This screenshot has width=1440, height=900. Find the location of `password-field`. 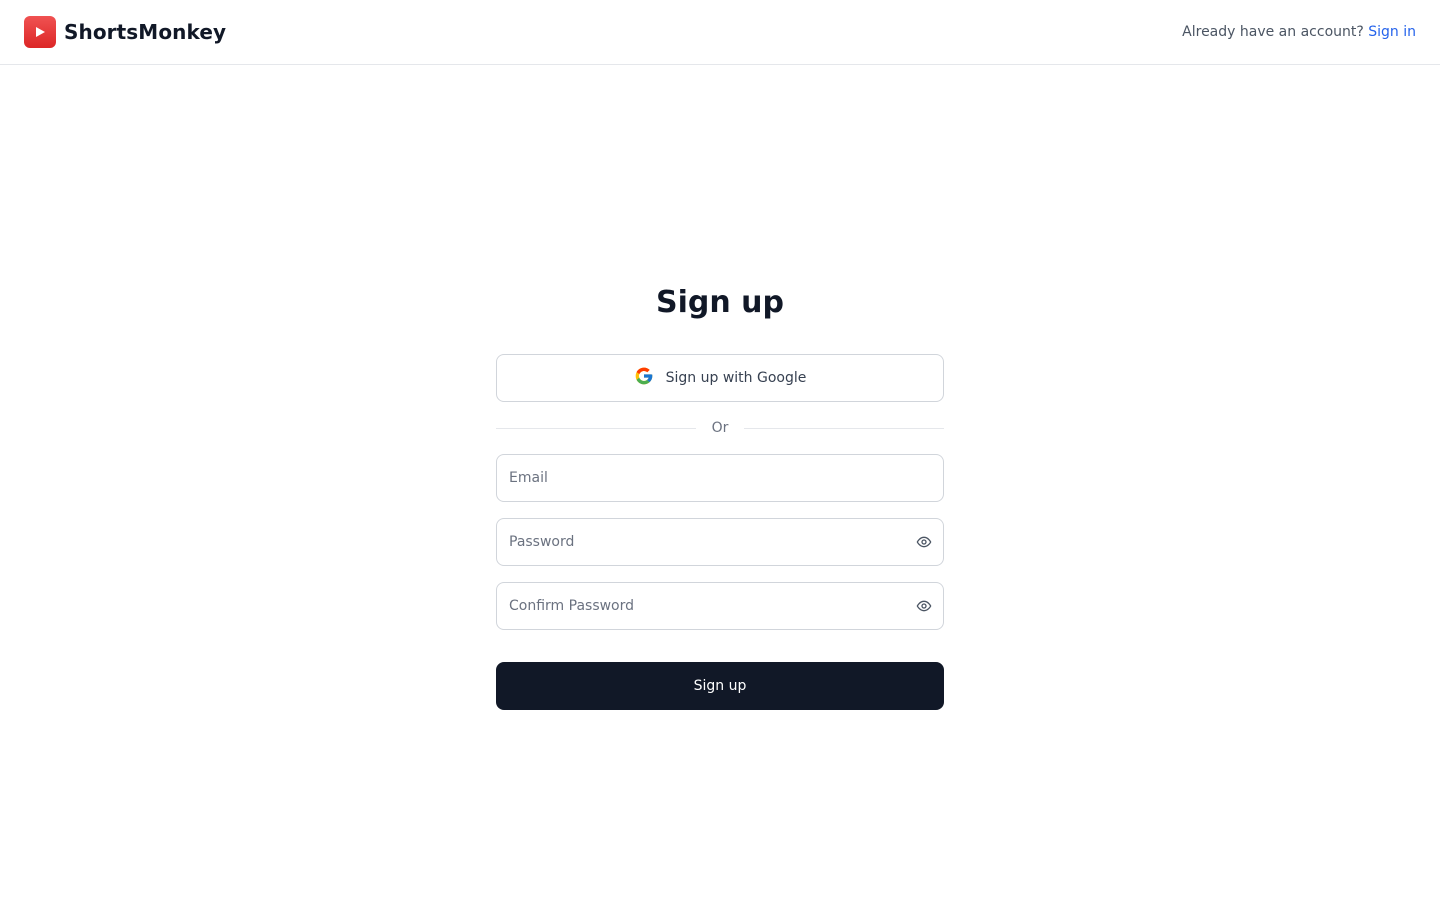

password-field is located at coordinates (720, 542).